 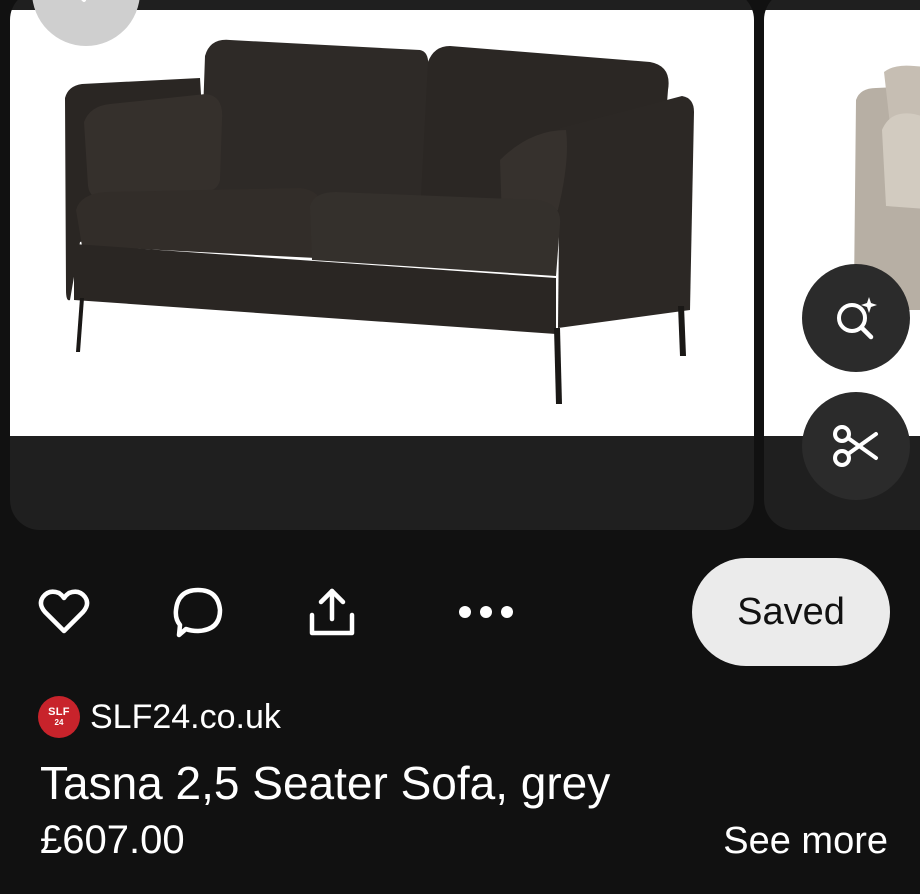 I want to click on next-pin-image, so click(x=842, y=223).